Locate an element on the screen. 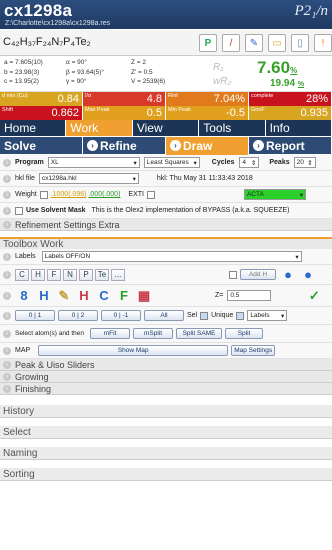  folder-icon: ▭ is located at coordinates (277, 43).